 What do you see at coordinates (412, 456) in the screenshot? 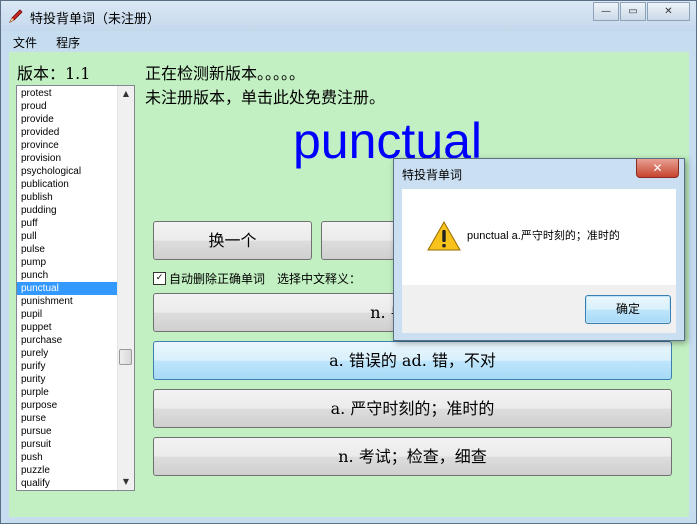
I see `choice-button-4: n. 考试；检查，细查` at bounding box center [412, 456].